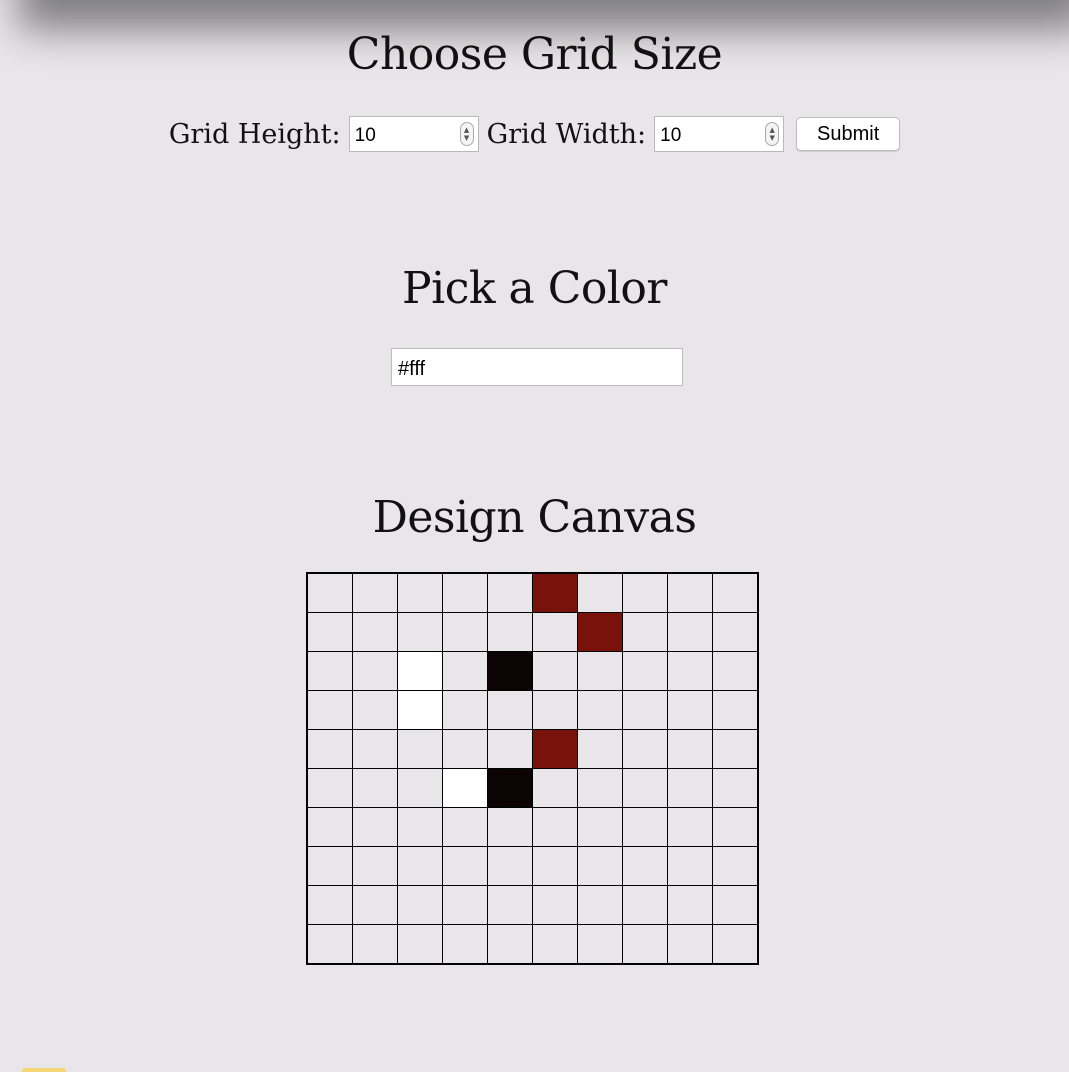  What do you see at coordinates (413, 134) in the screenshot?
I see `grid-height-field: ▲ ▼` at bounding box center [413, 134].